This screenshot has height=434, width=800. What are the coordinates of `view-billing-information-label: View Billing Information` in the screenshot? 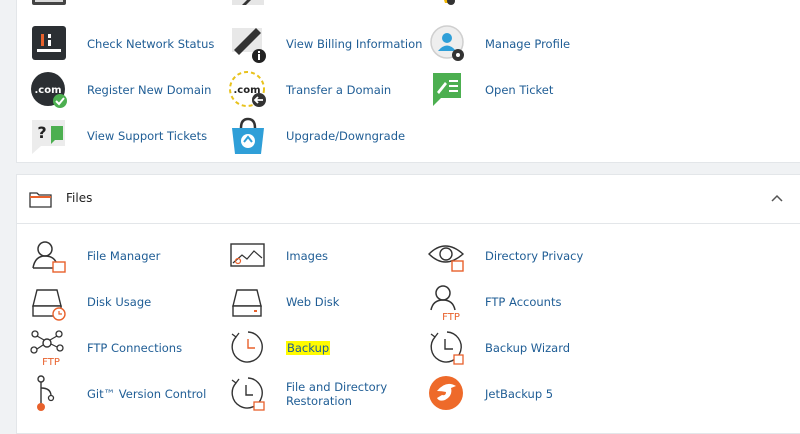 It's located at (354, 44).